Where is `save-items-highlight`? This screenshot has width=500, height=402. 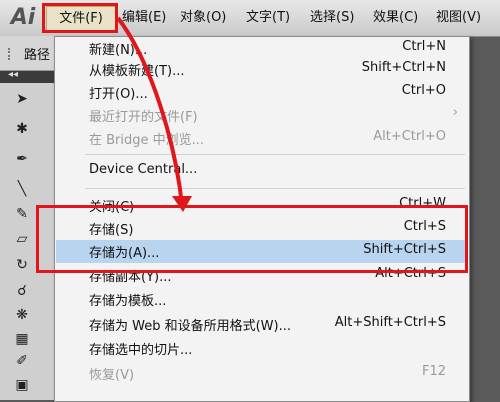
save-items-highlight is located at coordinates (252, 239).